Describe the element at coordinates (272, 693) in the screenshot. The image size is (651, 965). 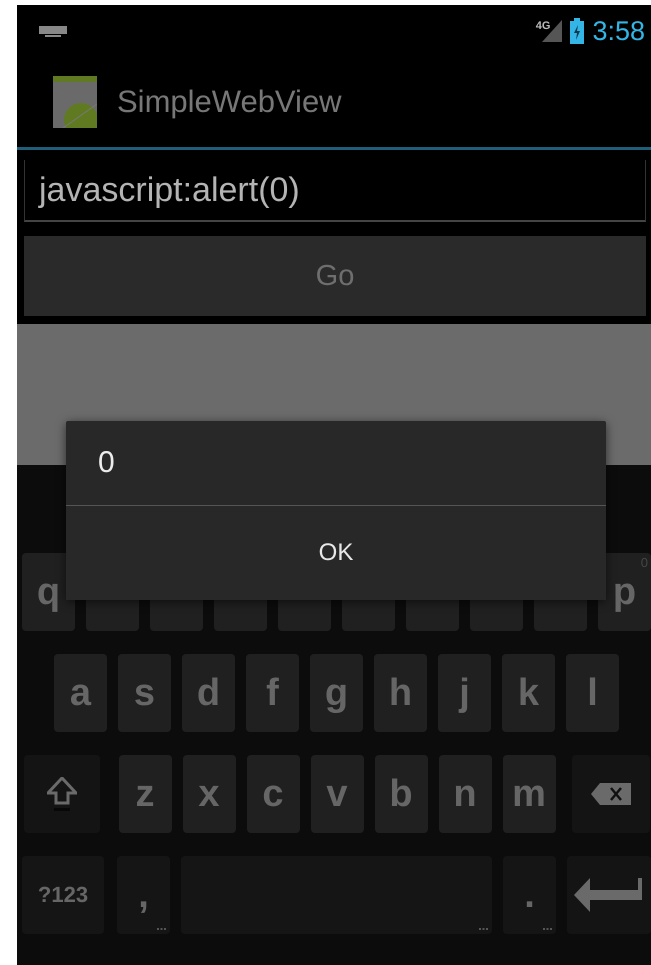
I see `key: f` at that location.